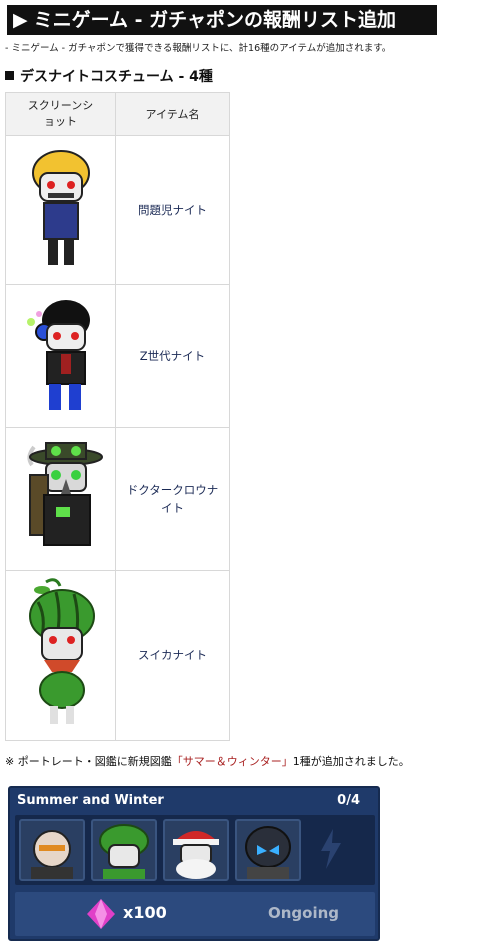  Describe the element at coordinates (348, 800) in the screenshot. I see `collection-progress-count: 0/4` at that location.